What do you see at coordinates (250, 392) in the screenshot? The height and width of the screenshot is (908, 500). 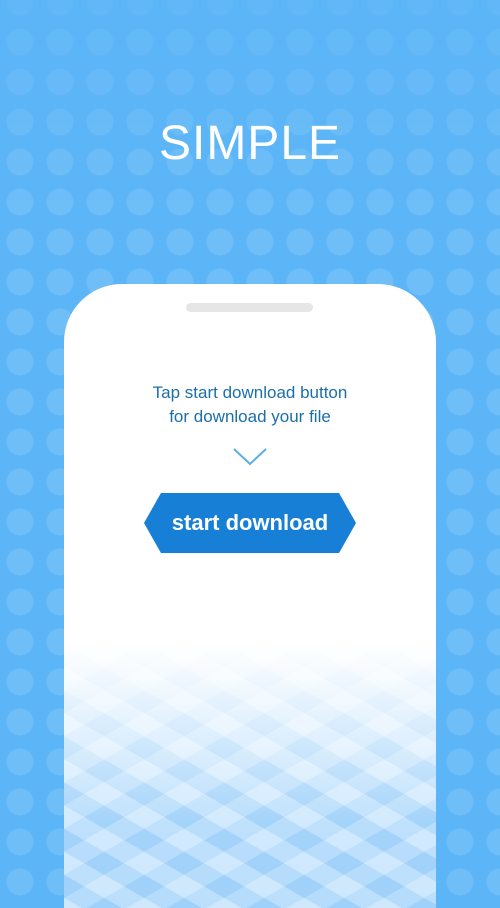 I see `instruction-line-1: Tap start download button` at bounding box center [250, 392].